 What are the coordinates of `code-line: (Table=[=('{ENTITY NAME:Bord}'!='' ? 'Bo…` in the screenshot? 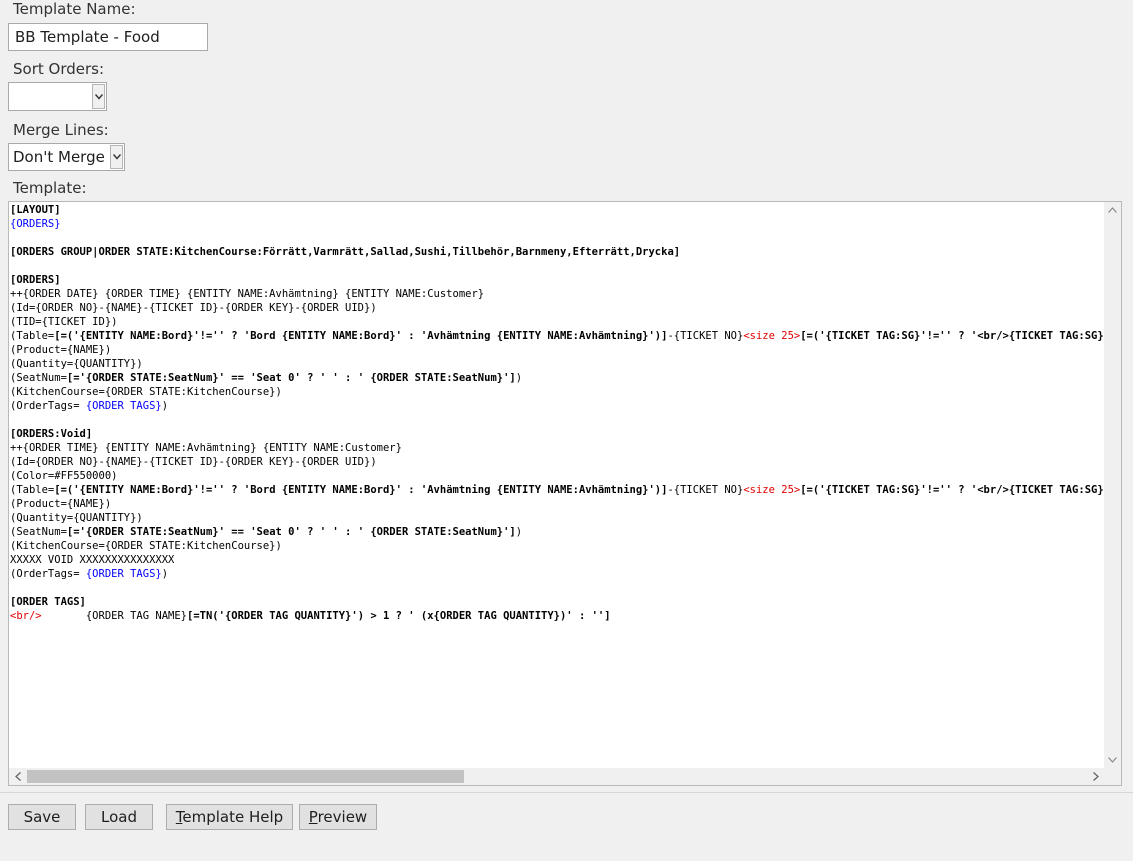 It's located at (557, 490).